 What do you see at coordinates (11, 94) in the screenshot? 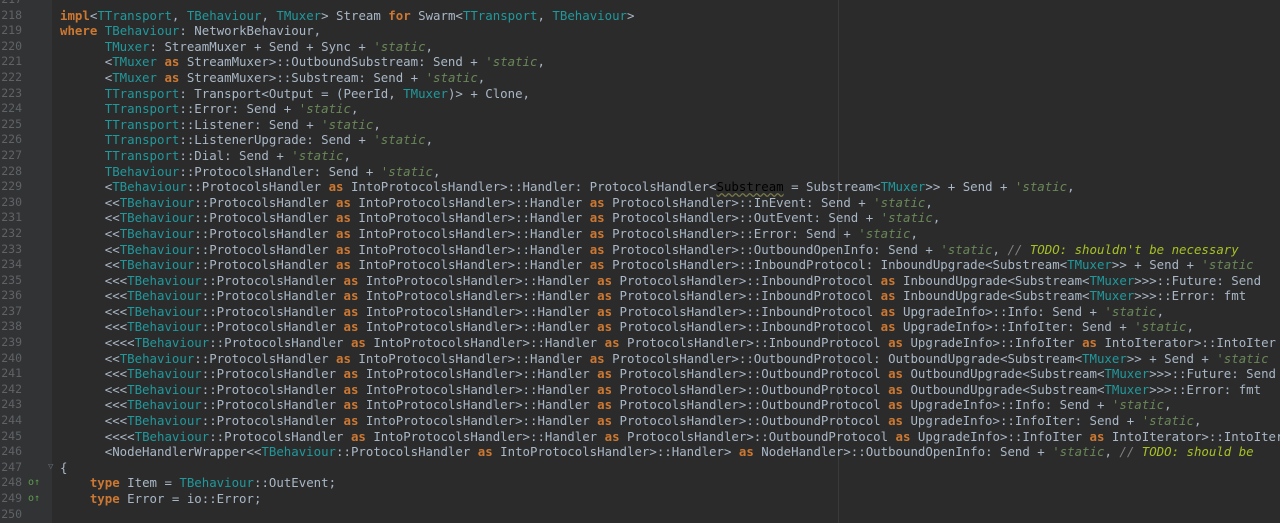
I see `line-number: 223` at bounding box center [11, 94].